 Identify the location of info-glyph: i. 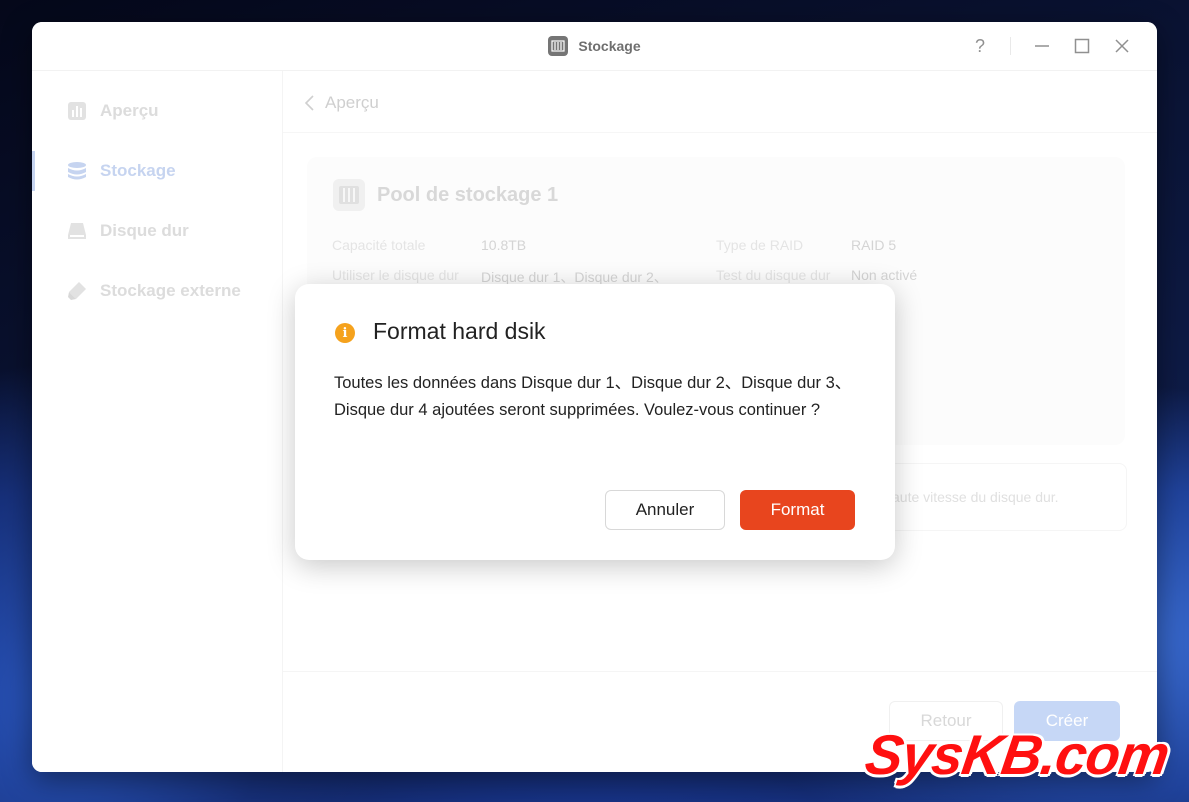
(345, 333).